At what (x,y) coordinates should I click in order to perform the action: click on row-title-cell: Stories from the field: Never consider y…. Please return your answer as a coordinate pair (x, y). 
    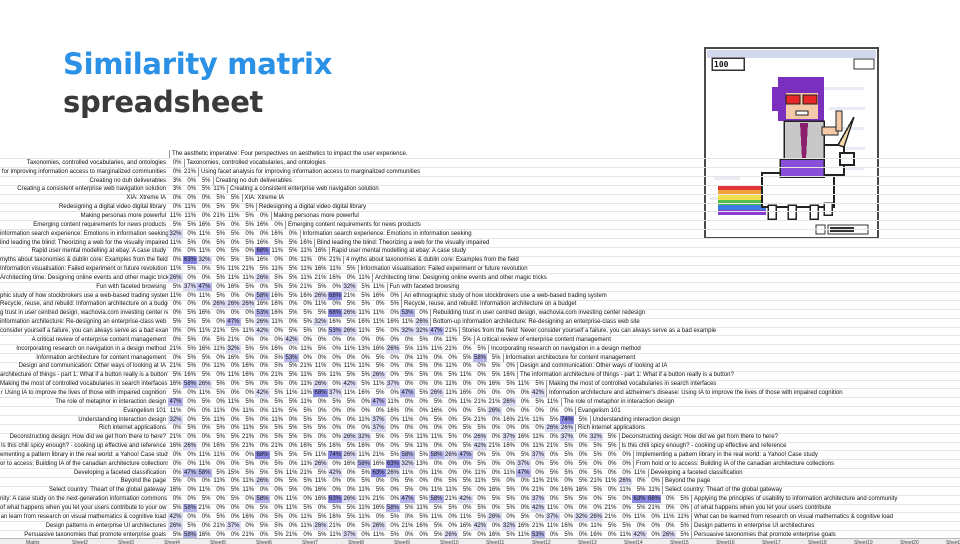
    Looking at the image, I should click on (709, 331).